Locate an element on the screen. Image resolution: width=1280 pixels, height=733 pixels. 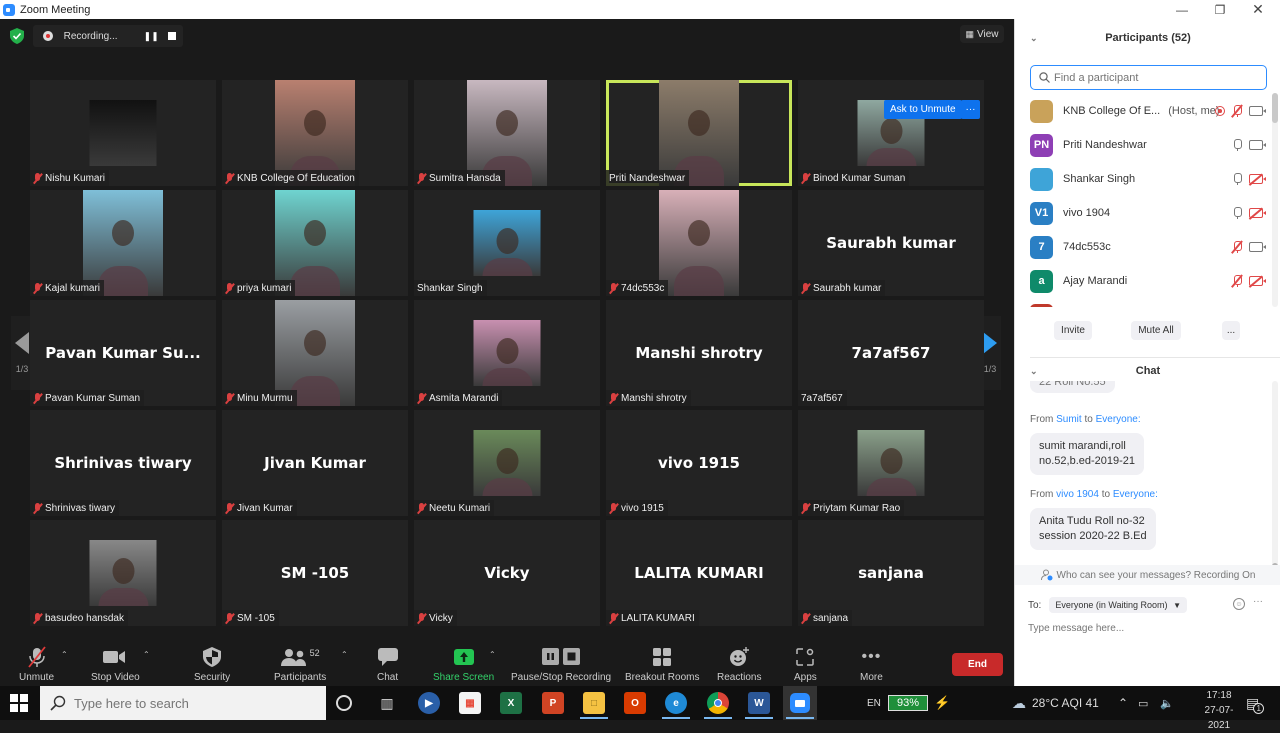
minimize-button: — is located at coordinates (1182, 9).